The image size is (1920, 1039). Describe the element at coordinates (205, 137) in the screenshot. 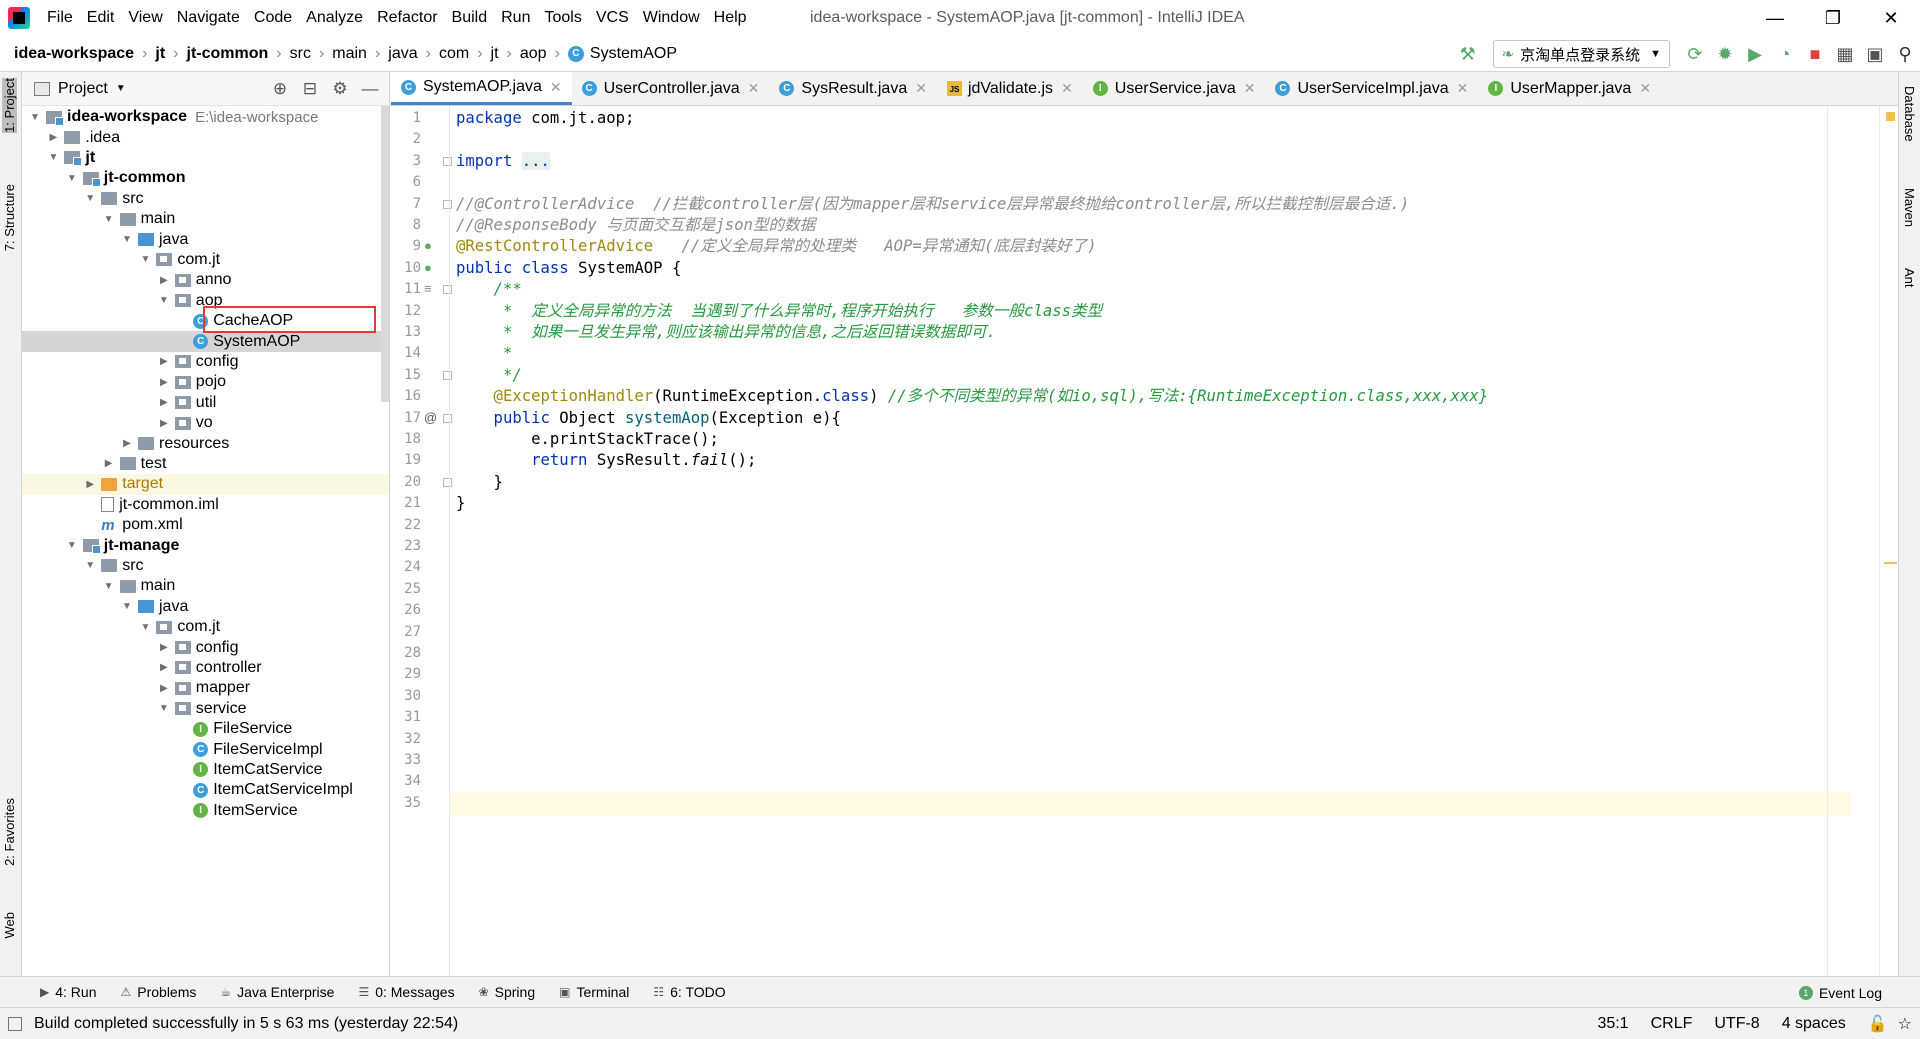

I see `tree-node: ▶ .idea` at that location.